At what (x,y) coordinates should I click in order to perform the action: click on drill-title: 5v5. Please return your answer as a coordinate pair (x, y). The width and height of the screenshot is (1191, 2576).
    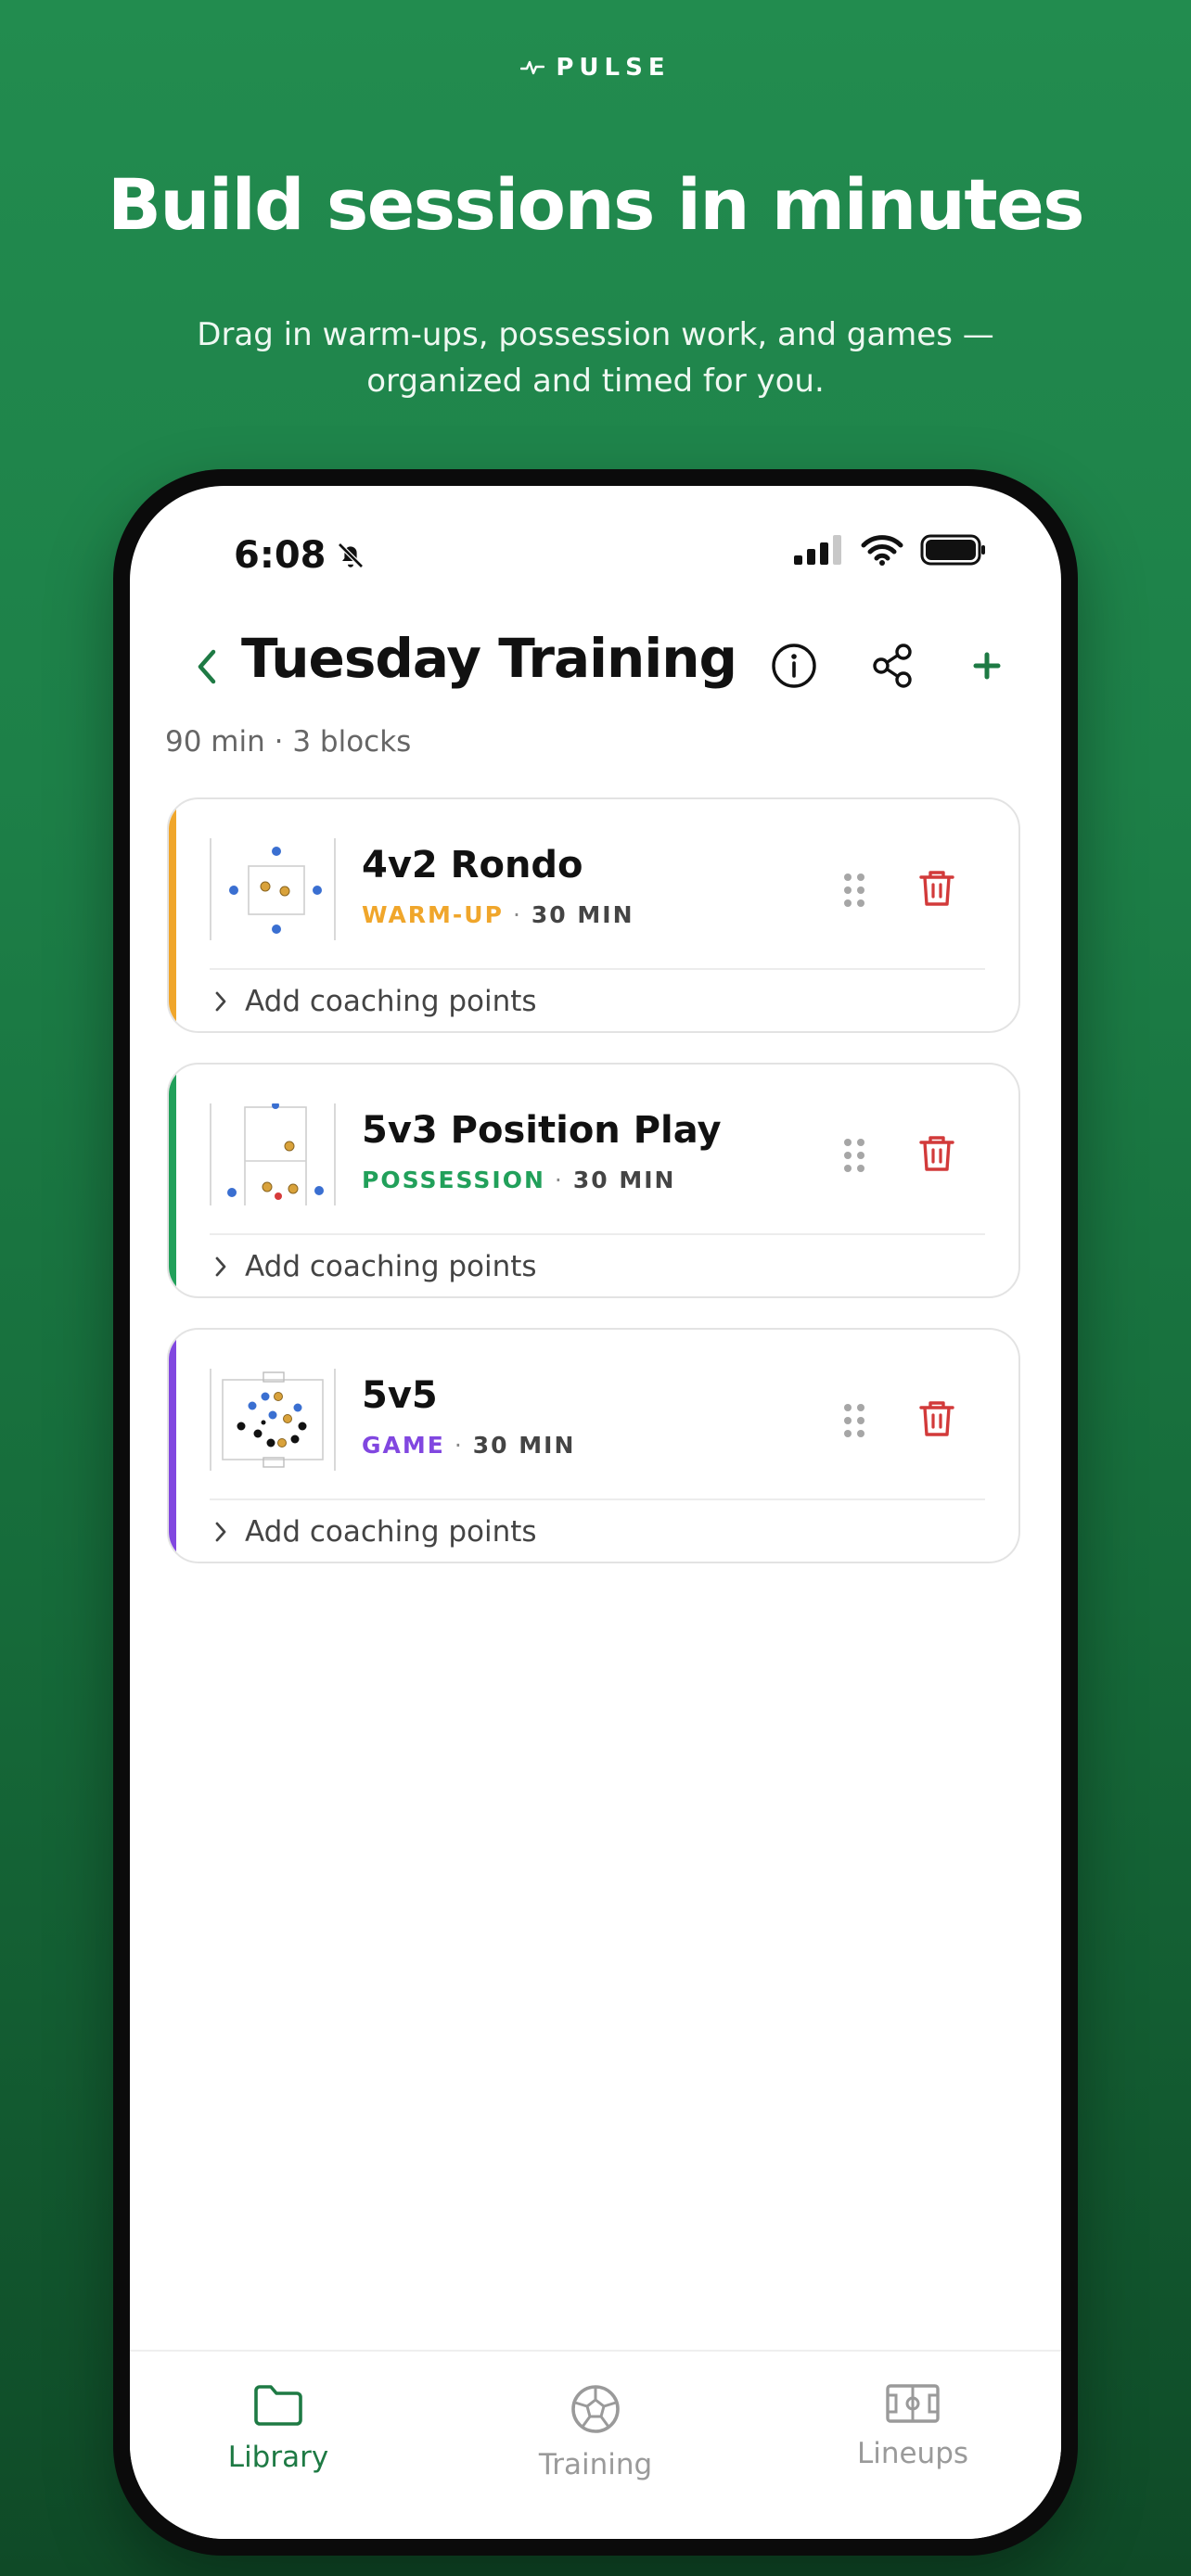
    Looking at the image, I should click on (400, 1396).